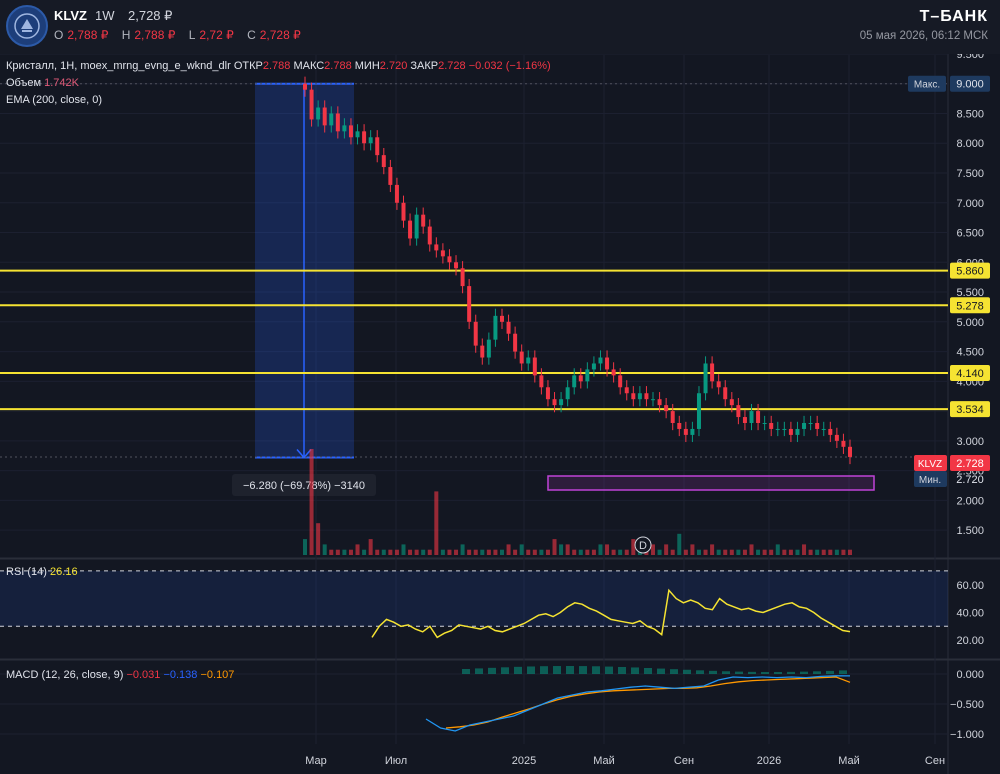 This screenshot has width=1000, height=774. Describe the element at coordinates (970, 234) in the screenshot. I see `y-tick-label: 6.500` at that location.